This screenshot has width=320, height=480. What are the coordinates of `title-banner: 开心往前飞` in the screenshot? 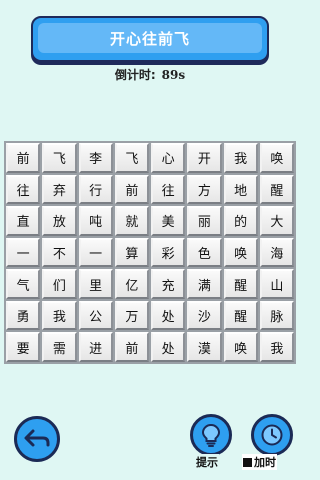 It's located at (150, 39).